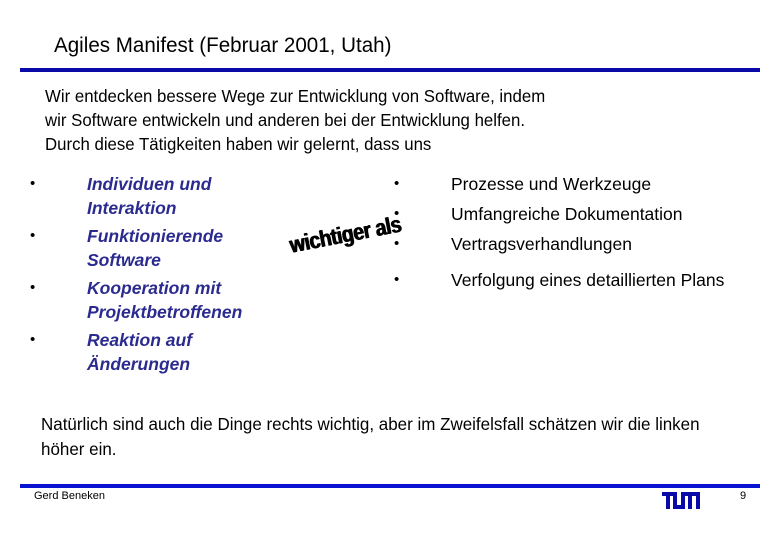 This screenshot has width=780, height=540. I want to click on title-divider, so click(390, 70).